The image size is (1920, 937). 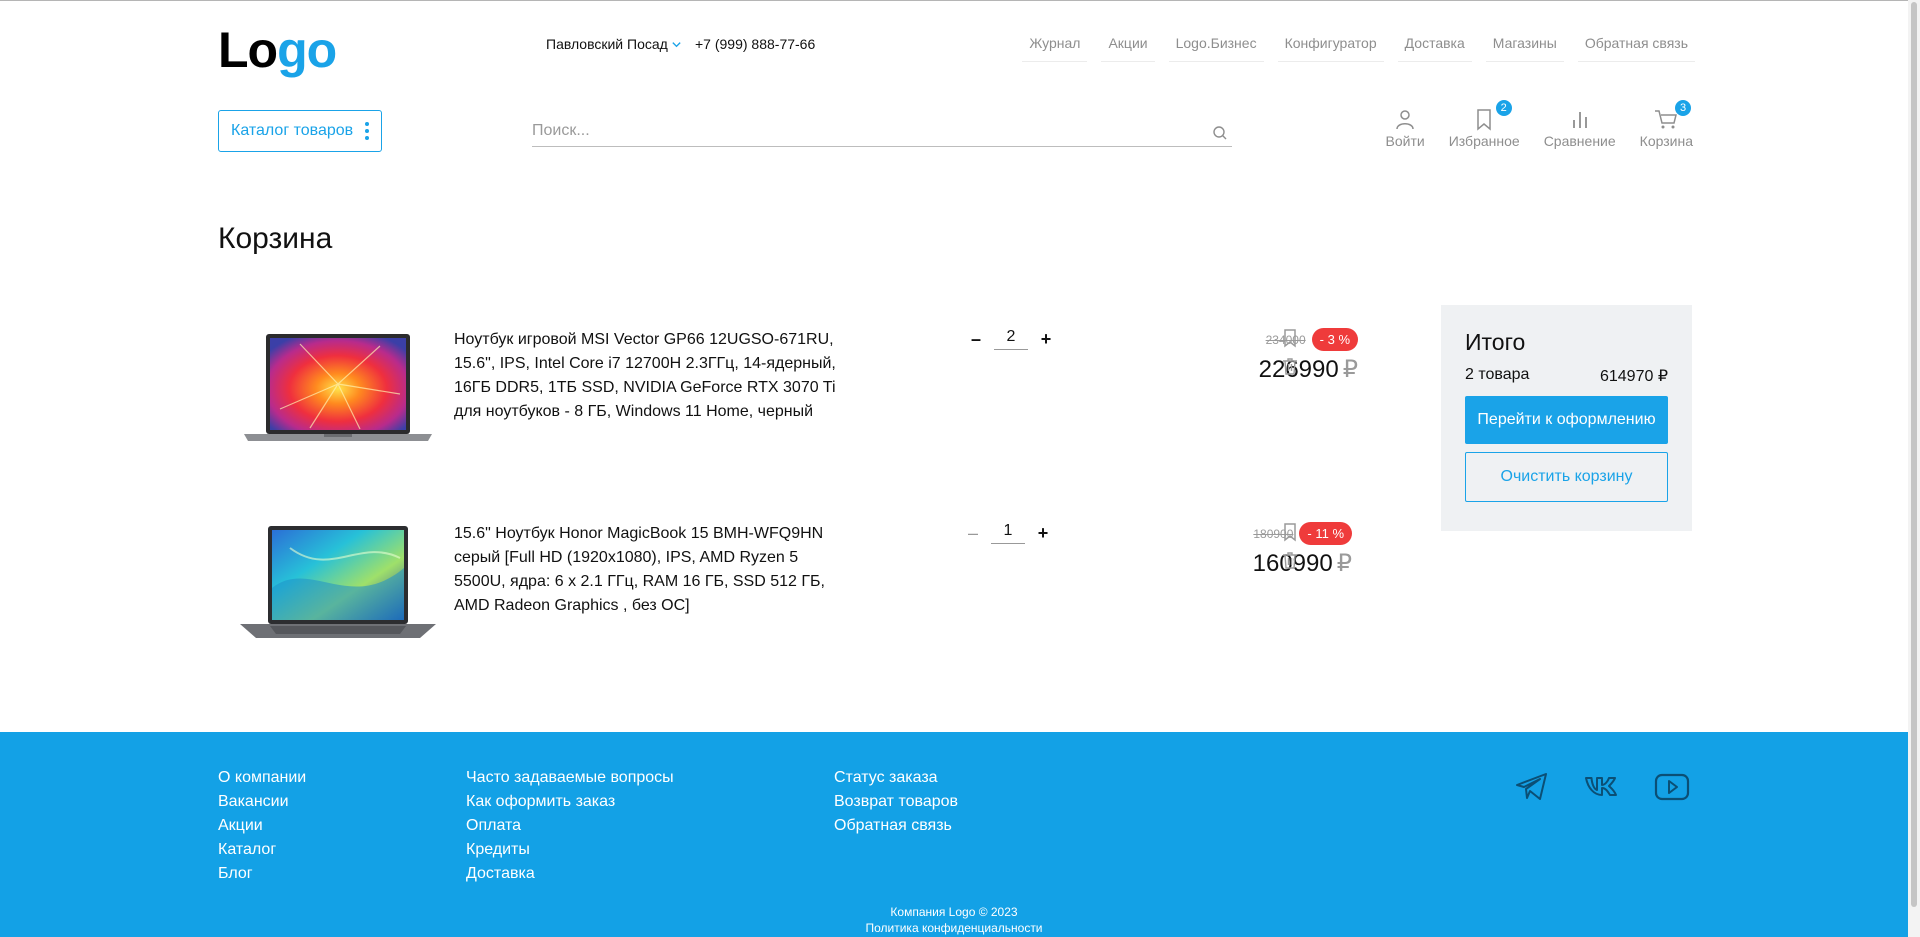 I want to click on logo-text-blue: go, so click(x=307, y=50).